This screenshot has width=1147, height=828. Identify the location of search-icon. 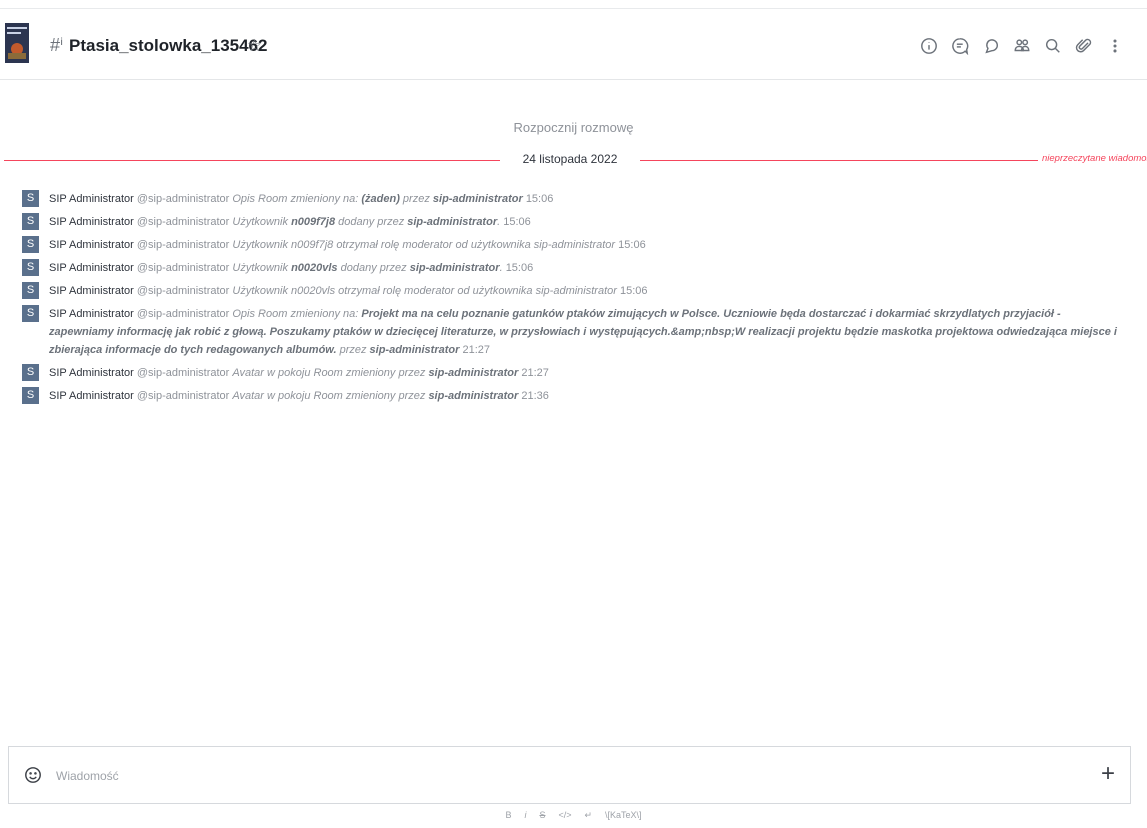
(1052, 45).